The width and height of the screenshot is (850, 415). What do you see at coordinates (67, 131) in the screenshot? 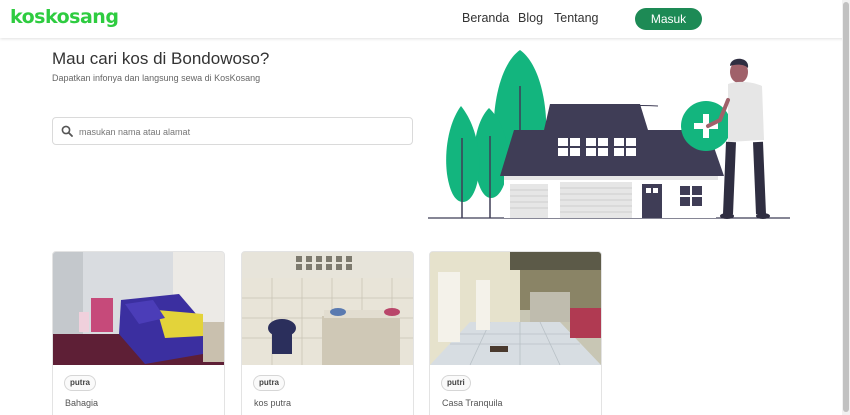
I see `search-icon` at bounding box center [67, 131].